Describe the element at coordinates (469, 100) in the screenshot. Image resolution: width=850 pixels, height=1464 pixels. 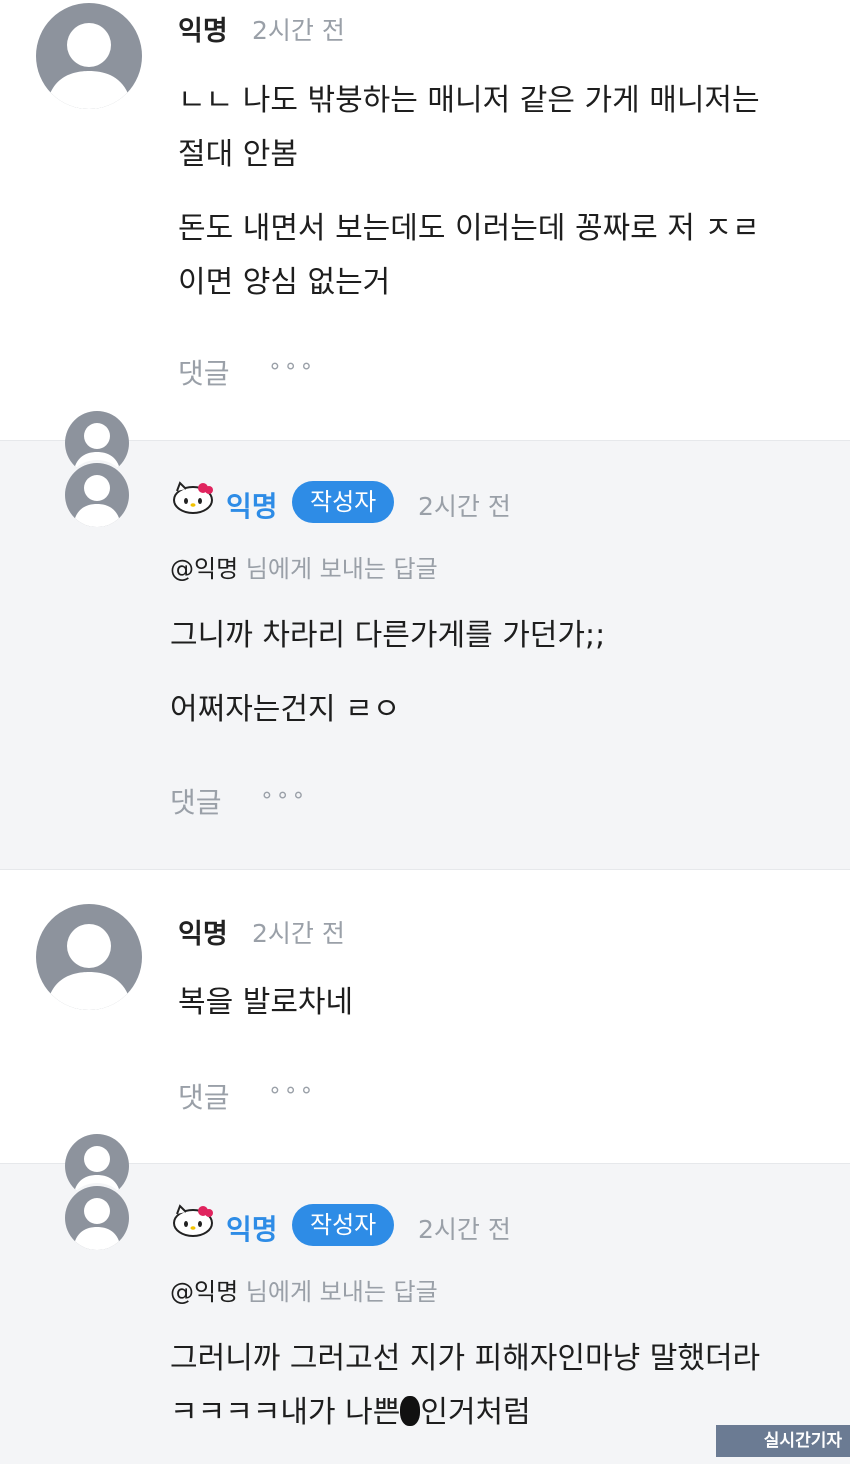
I see `comment-line: ㄴㄴ 나도 밖붕하는 매니저 같은 가게 매니저는` at that location.